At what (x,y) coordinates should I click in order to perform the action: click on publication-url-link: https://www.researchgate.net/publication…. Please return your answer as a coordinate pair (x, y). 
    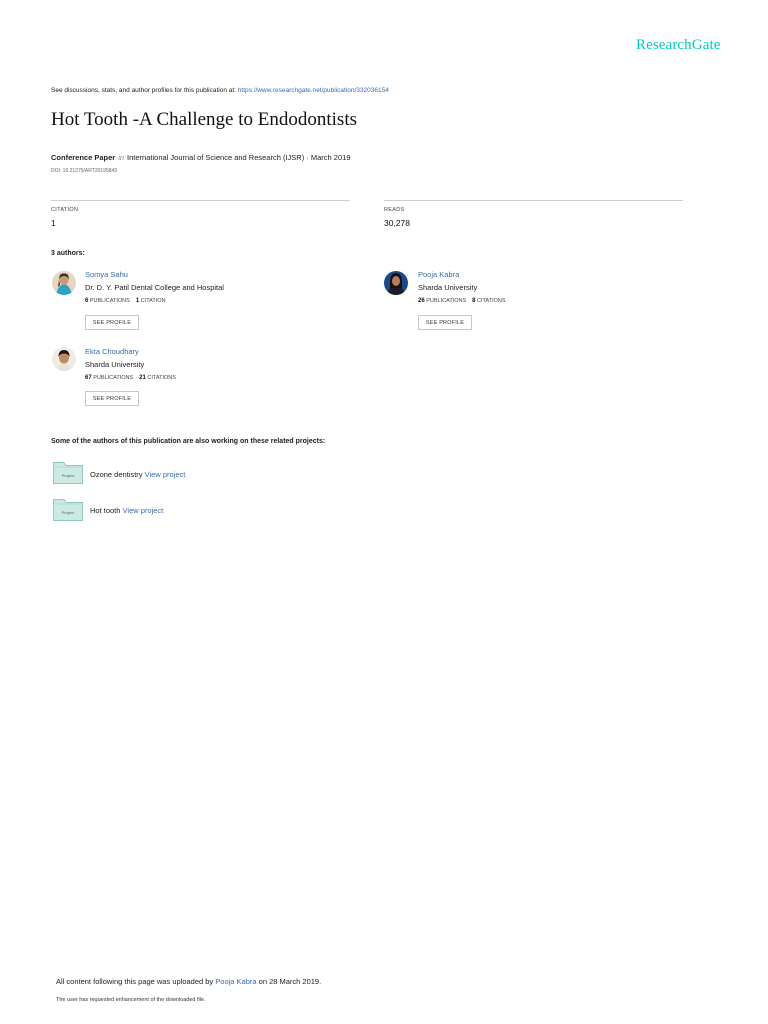
    Looking at the image, I should click on (313, 90).